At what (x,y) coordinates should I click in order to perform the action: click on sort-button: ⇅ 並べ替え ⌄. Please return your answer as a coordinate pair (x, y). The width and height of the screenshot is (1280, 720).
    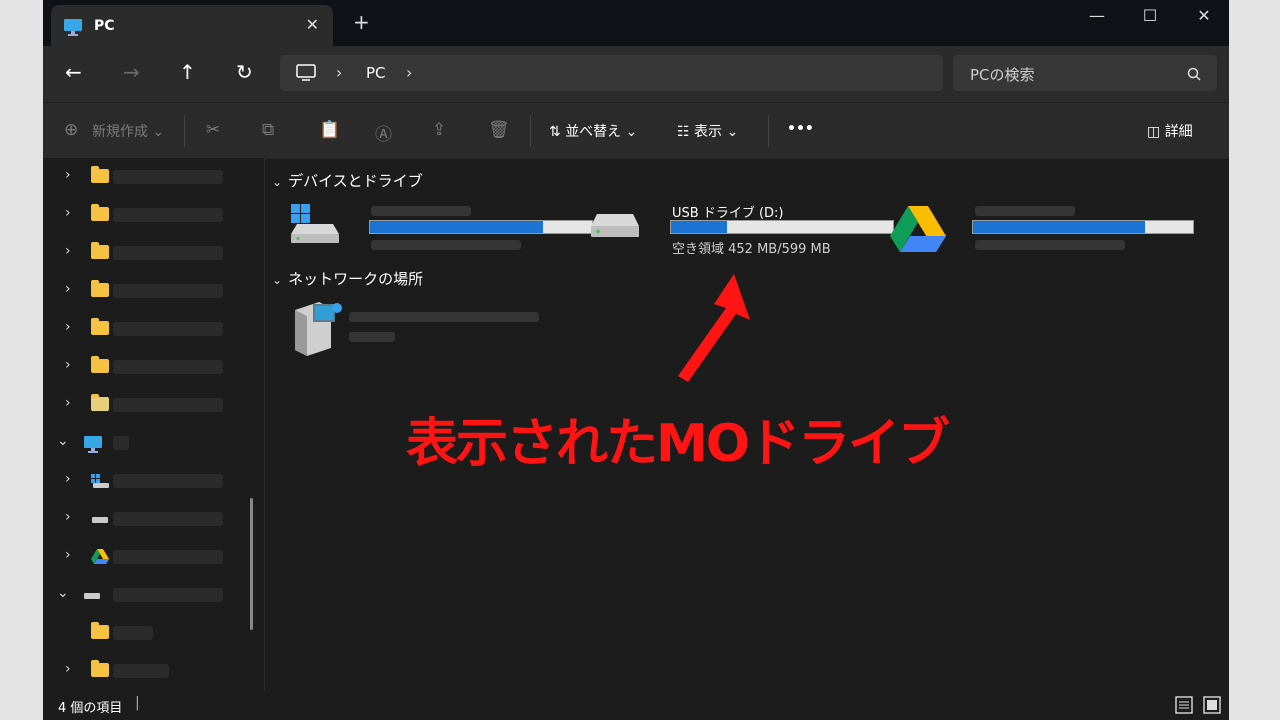
    Looking at the image, I should click on (593, 131).